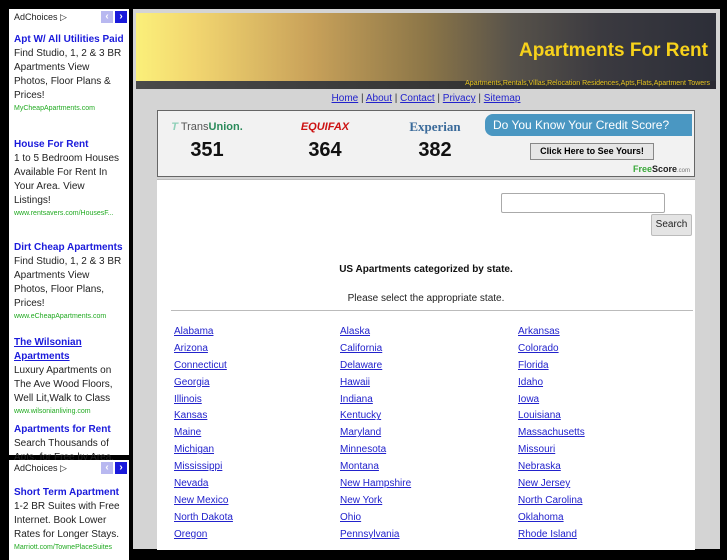 Image resolution: width=727 pixels, height=560 pixels. I want to click on ad-url: www.eCheapApartments.com, so click(69, 316).